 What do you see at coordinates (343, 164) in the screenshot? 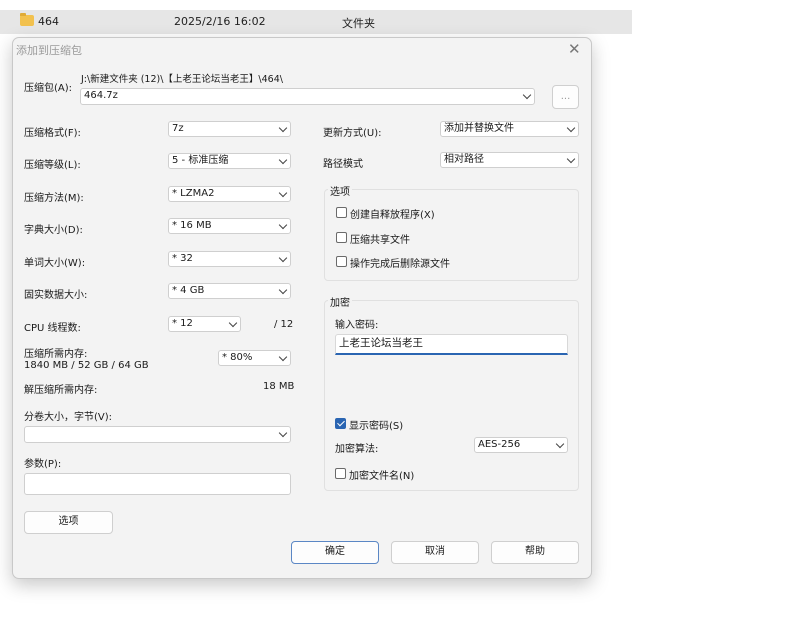
I see `pathmode-label: 路径模式` at bounding box center [343, 164].